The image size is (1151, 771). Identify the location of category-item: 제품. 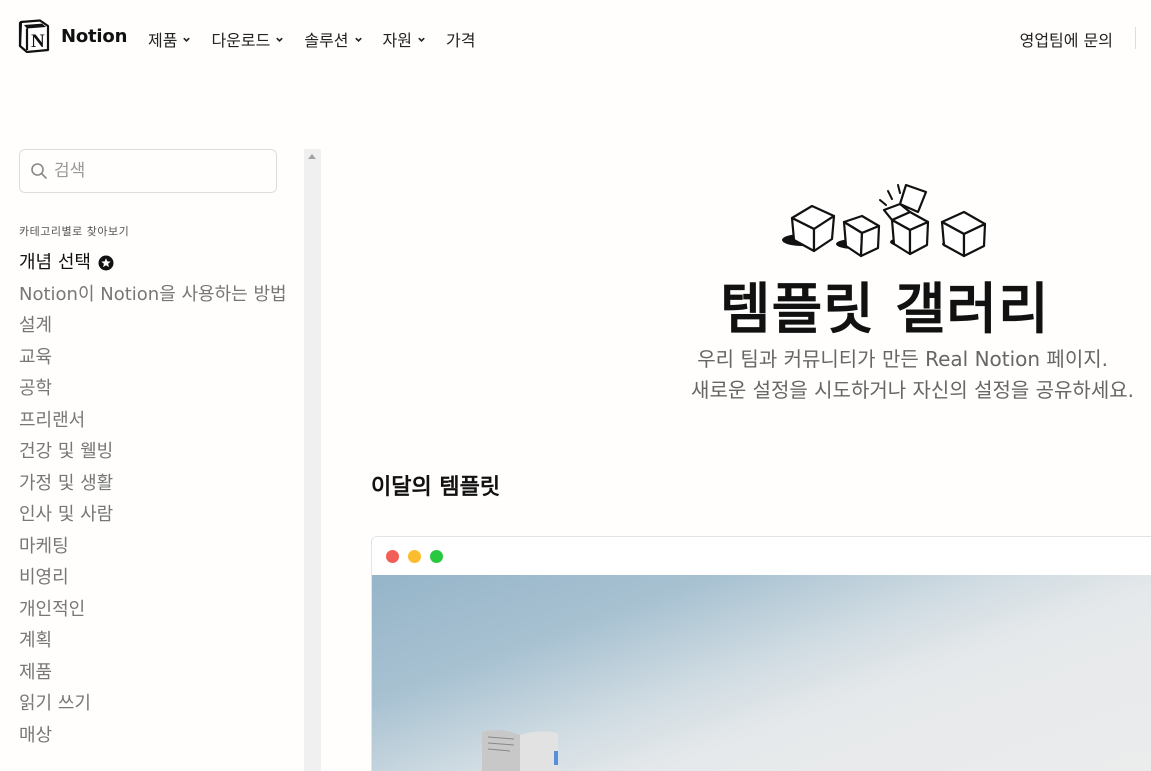
(154, 673).